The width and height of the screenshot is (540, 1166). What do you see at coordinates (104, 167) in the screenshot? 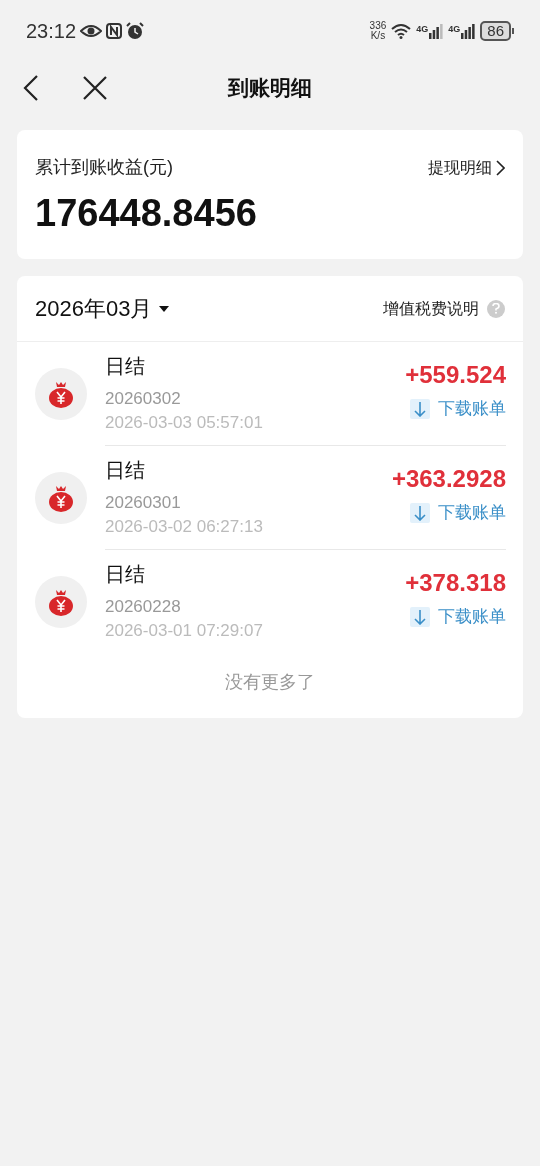
I see `summary-label: 累计到账收益(元)` at bounding box center [104, 167].